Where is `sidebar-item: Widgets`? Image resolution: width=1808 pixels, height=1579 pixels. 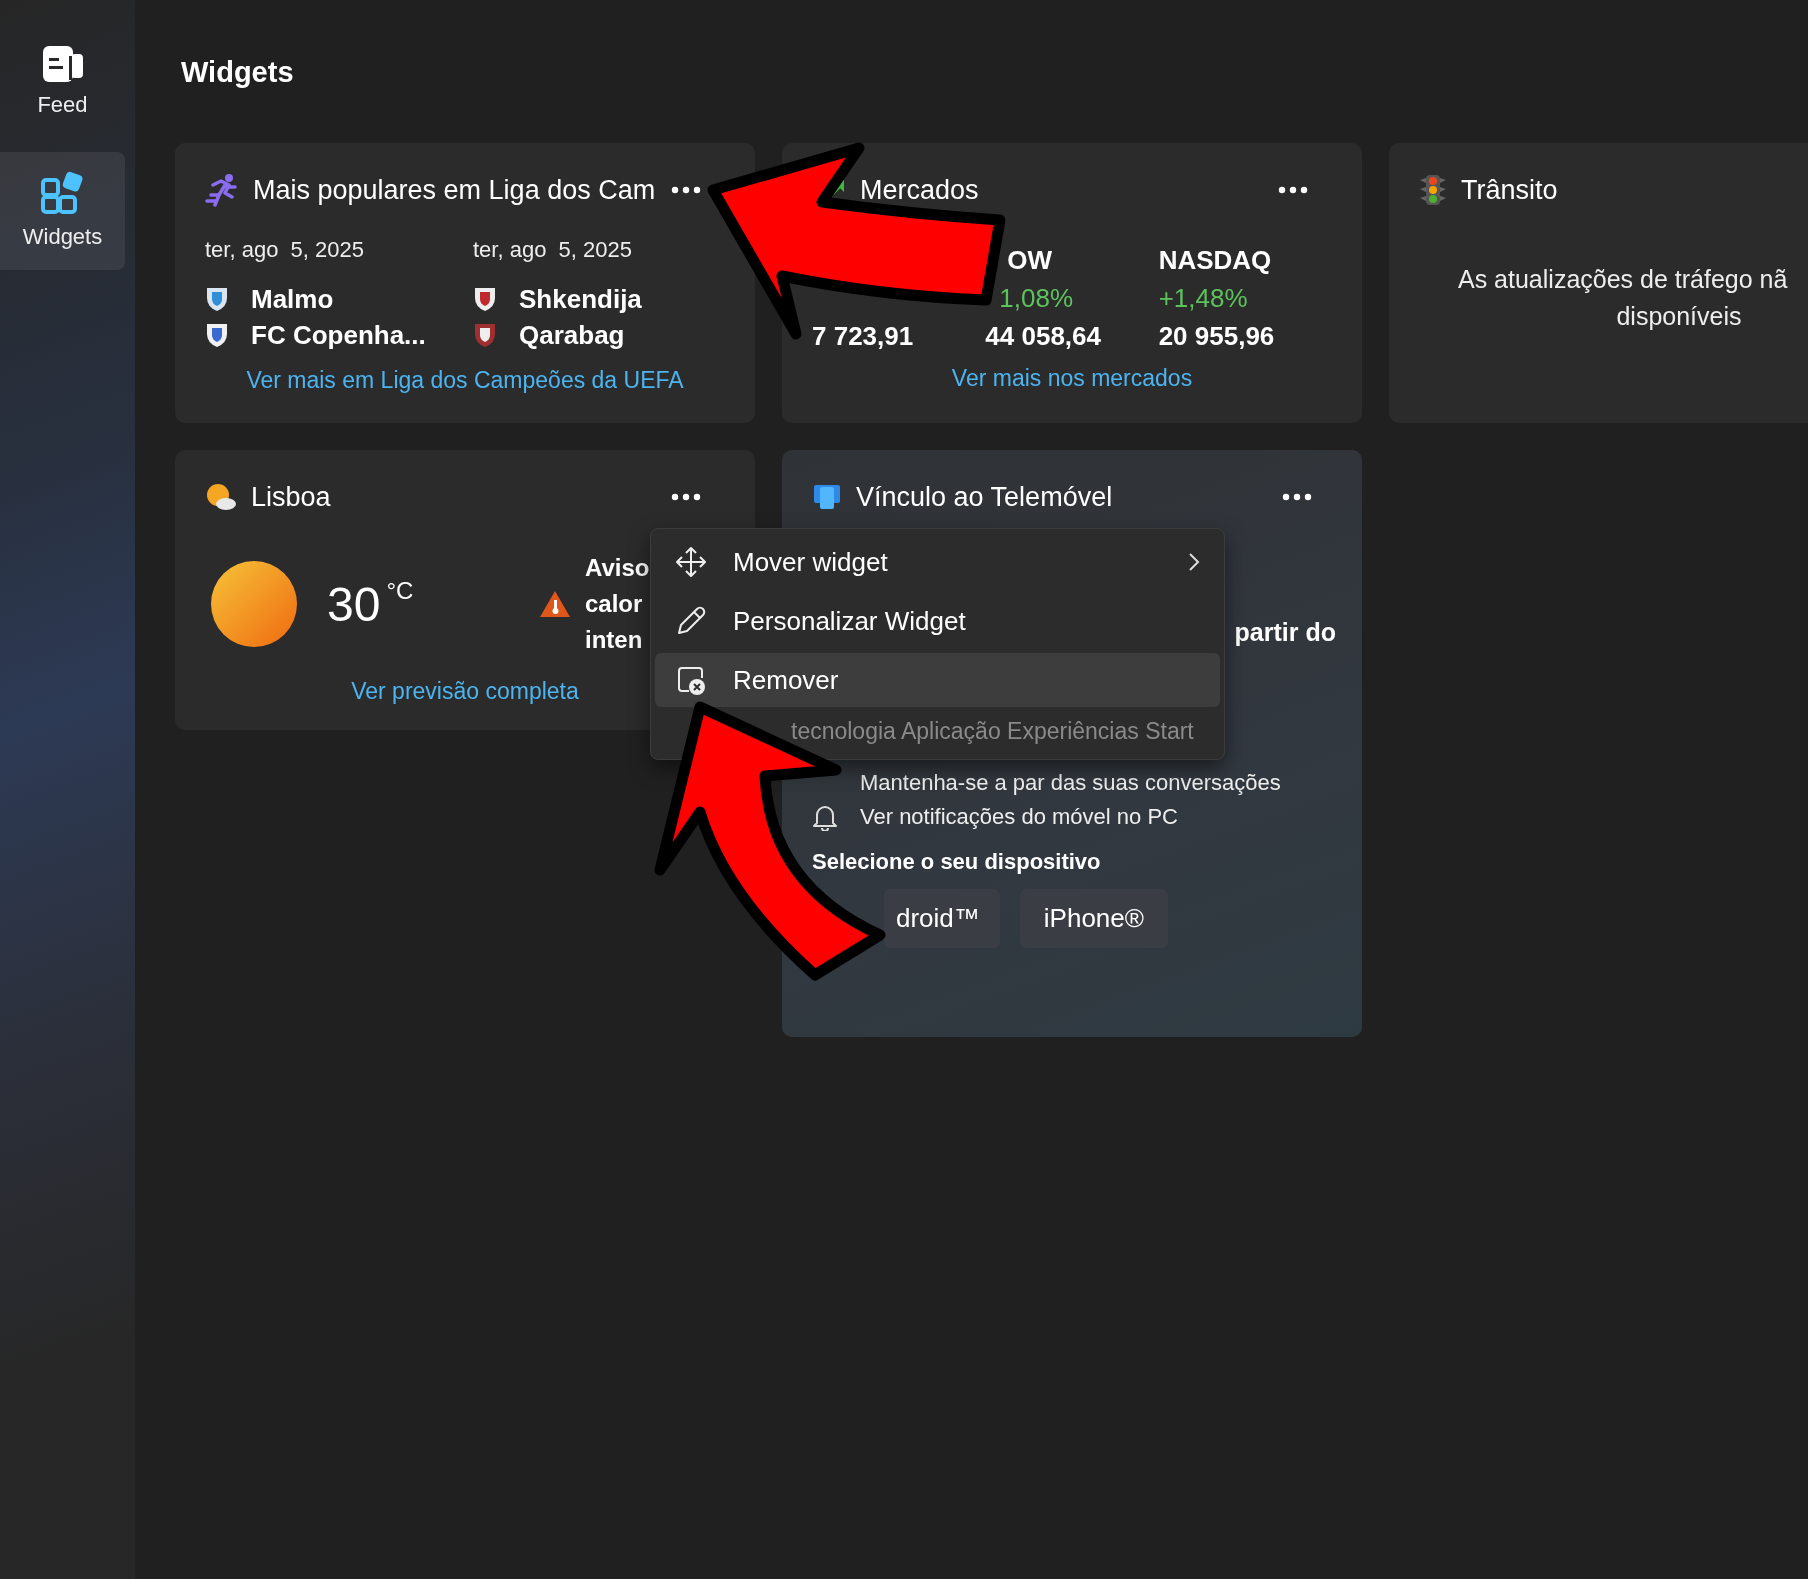 sidebar-item: Widgets is located at coordinates (62, 211).